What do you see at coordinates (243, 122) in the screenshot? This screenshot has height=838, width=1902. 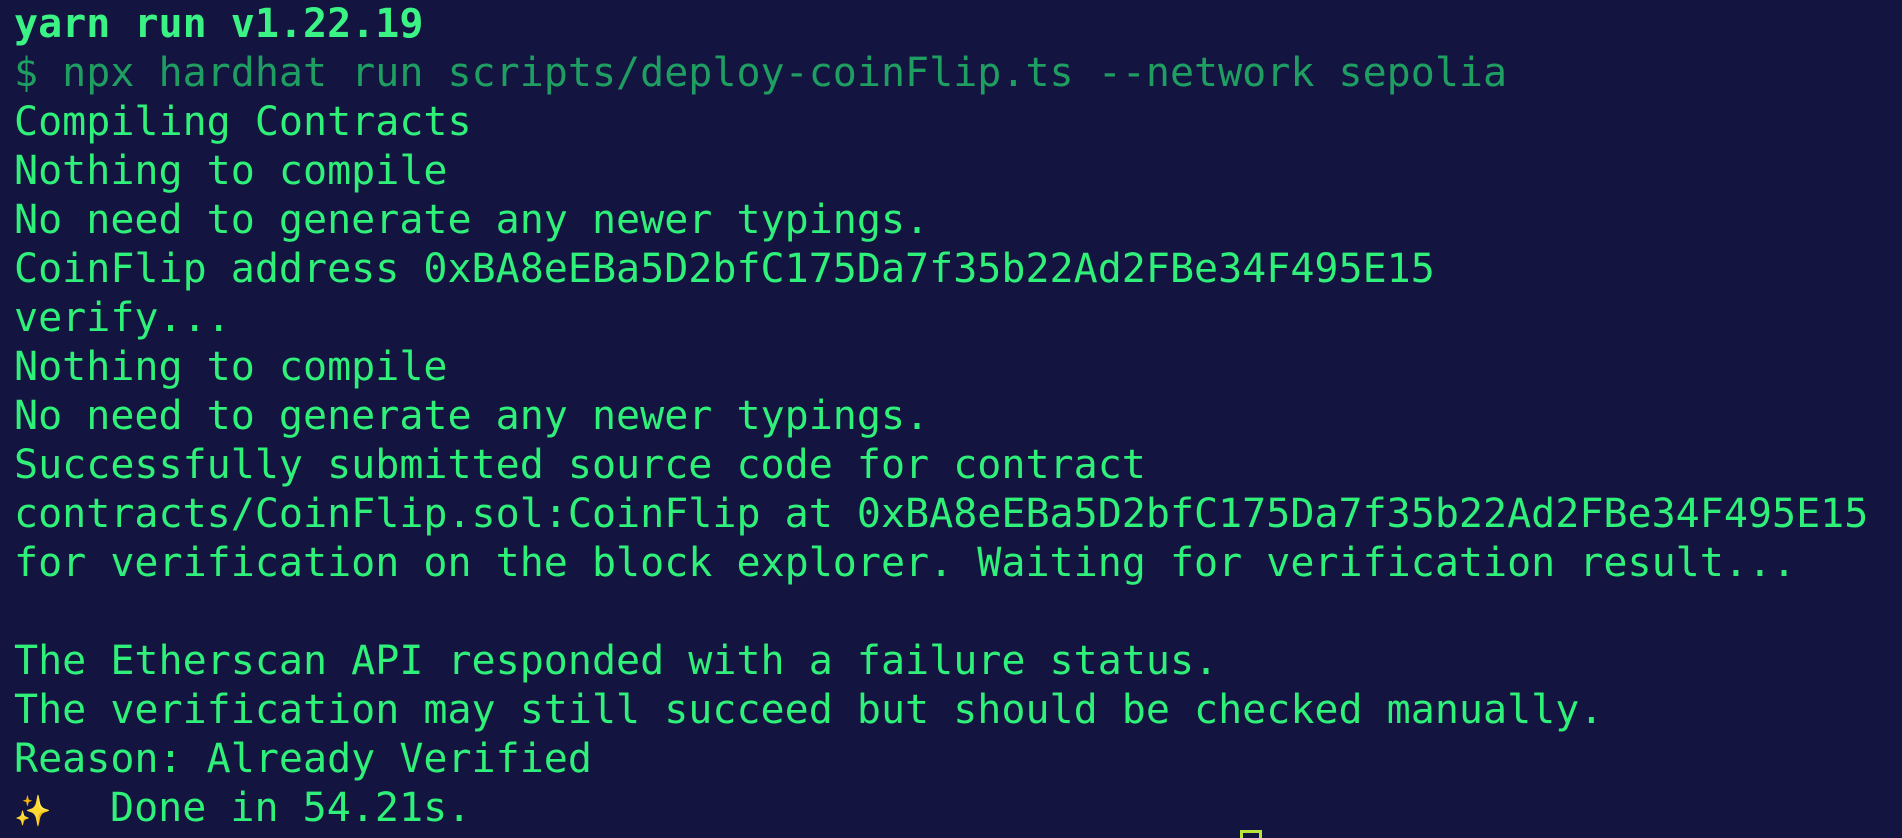 I see `output-line: Compiling Contracts` at bounding box center [243, 122].